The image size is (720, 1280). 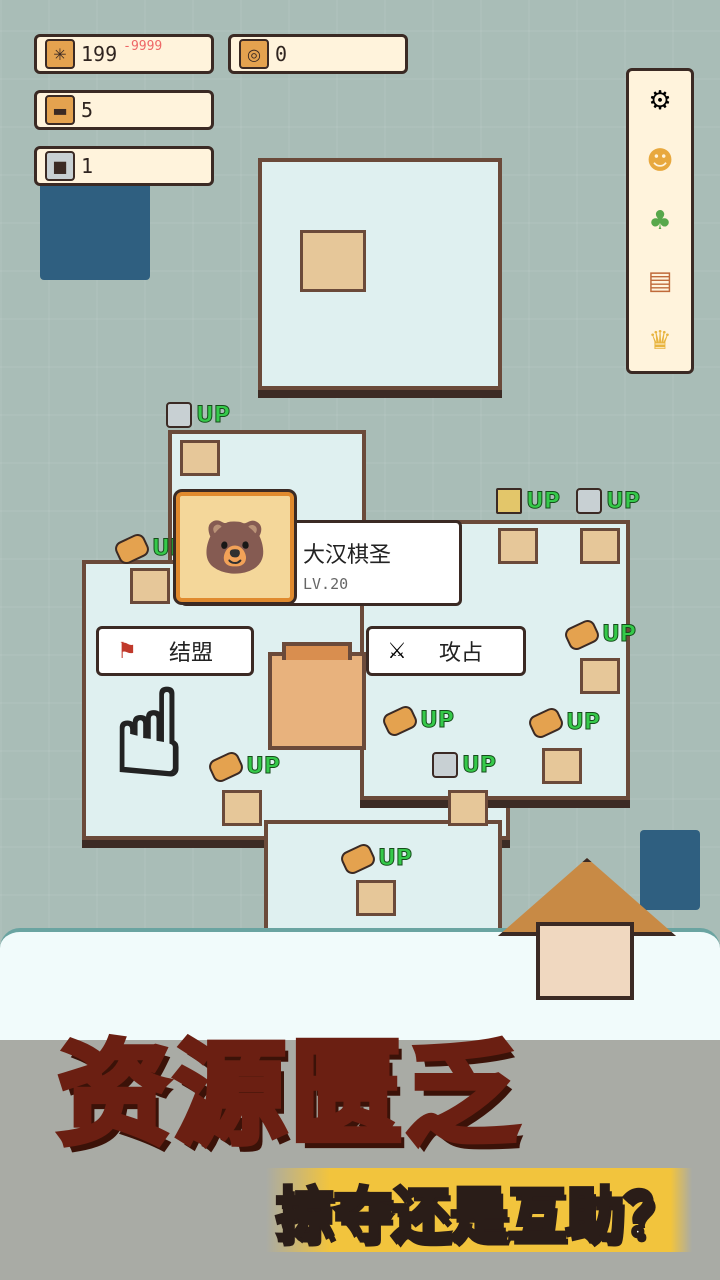 I want to click on tree-icon: ♣, so click(x=660, y=221).